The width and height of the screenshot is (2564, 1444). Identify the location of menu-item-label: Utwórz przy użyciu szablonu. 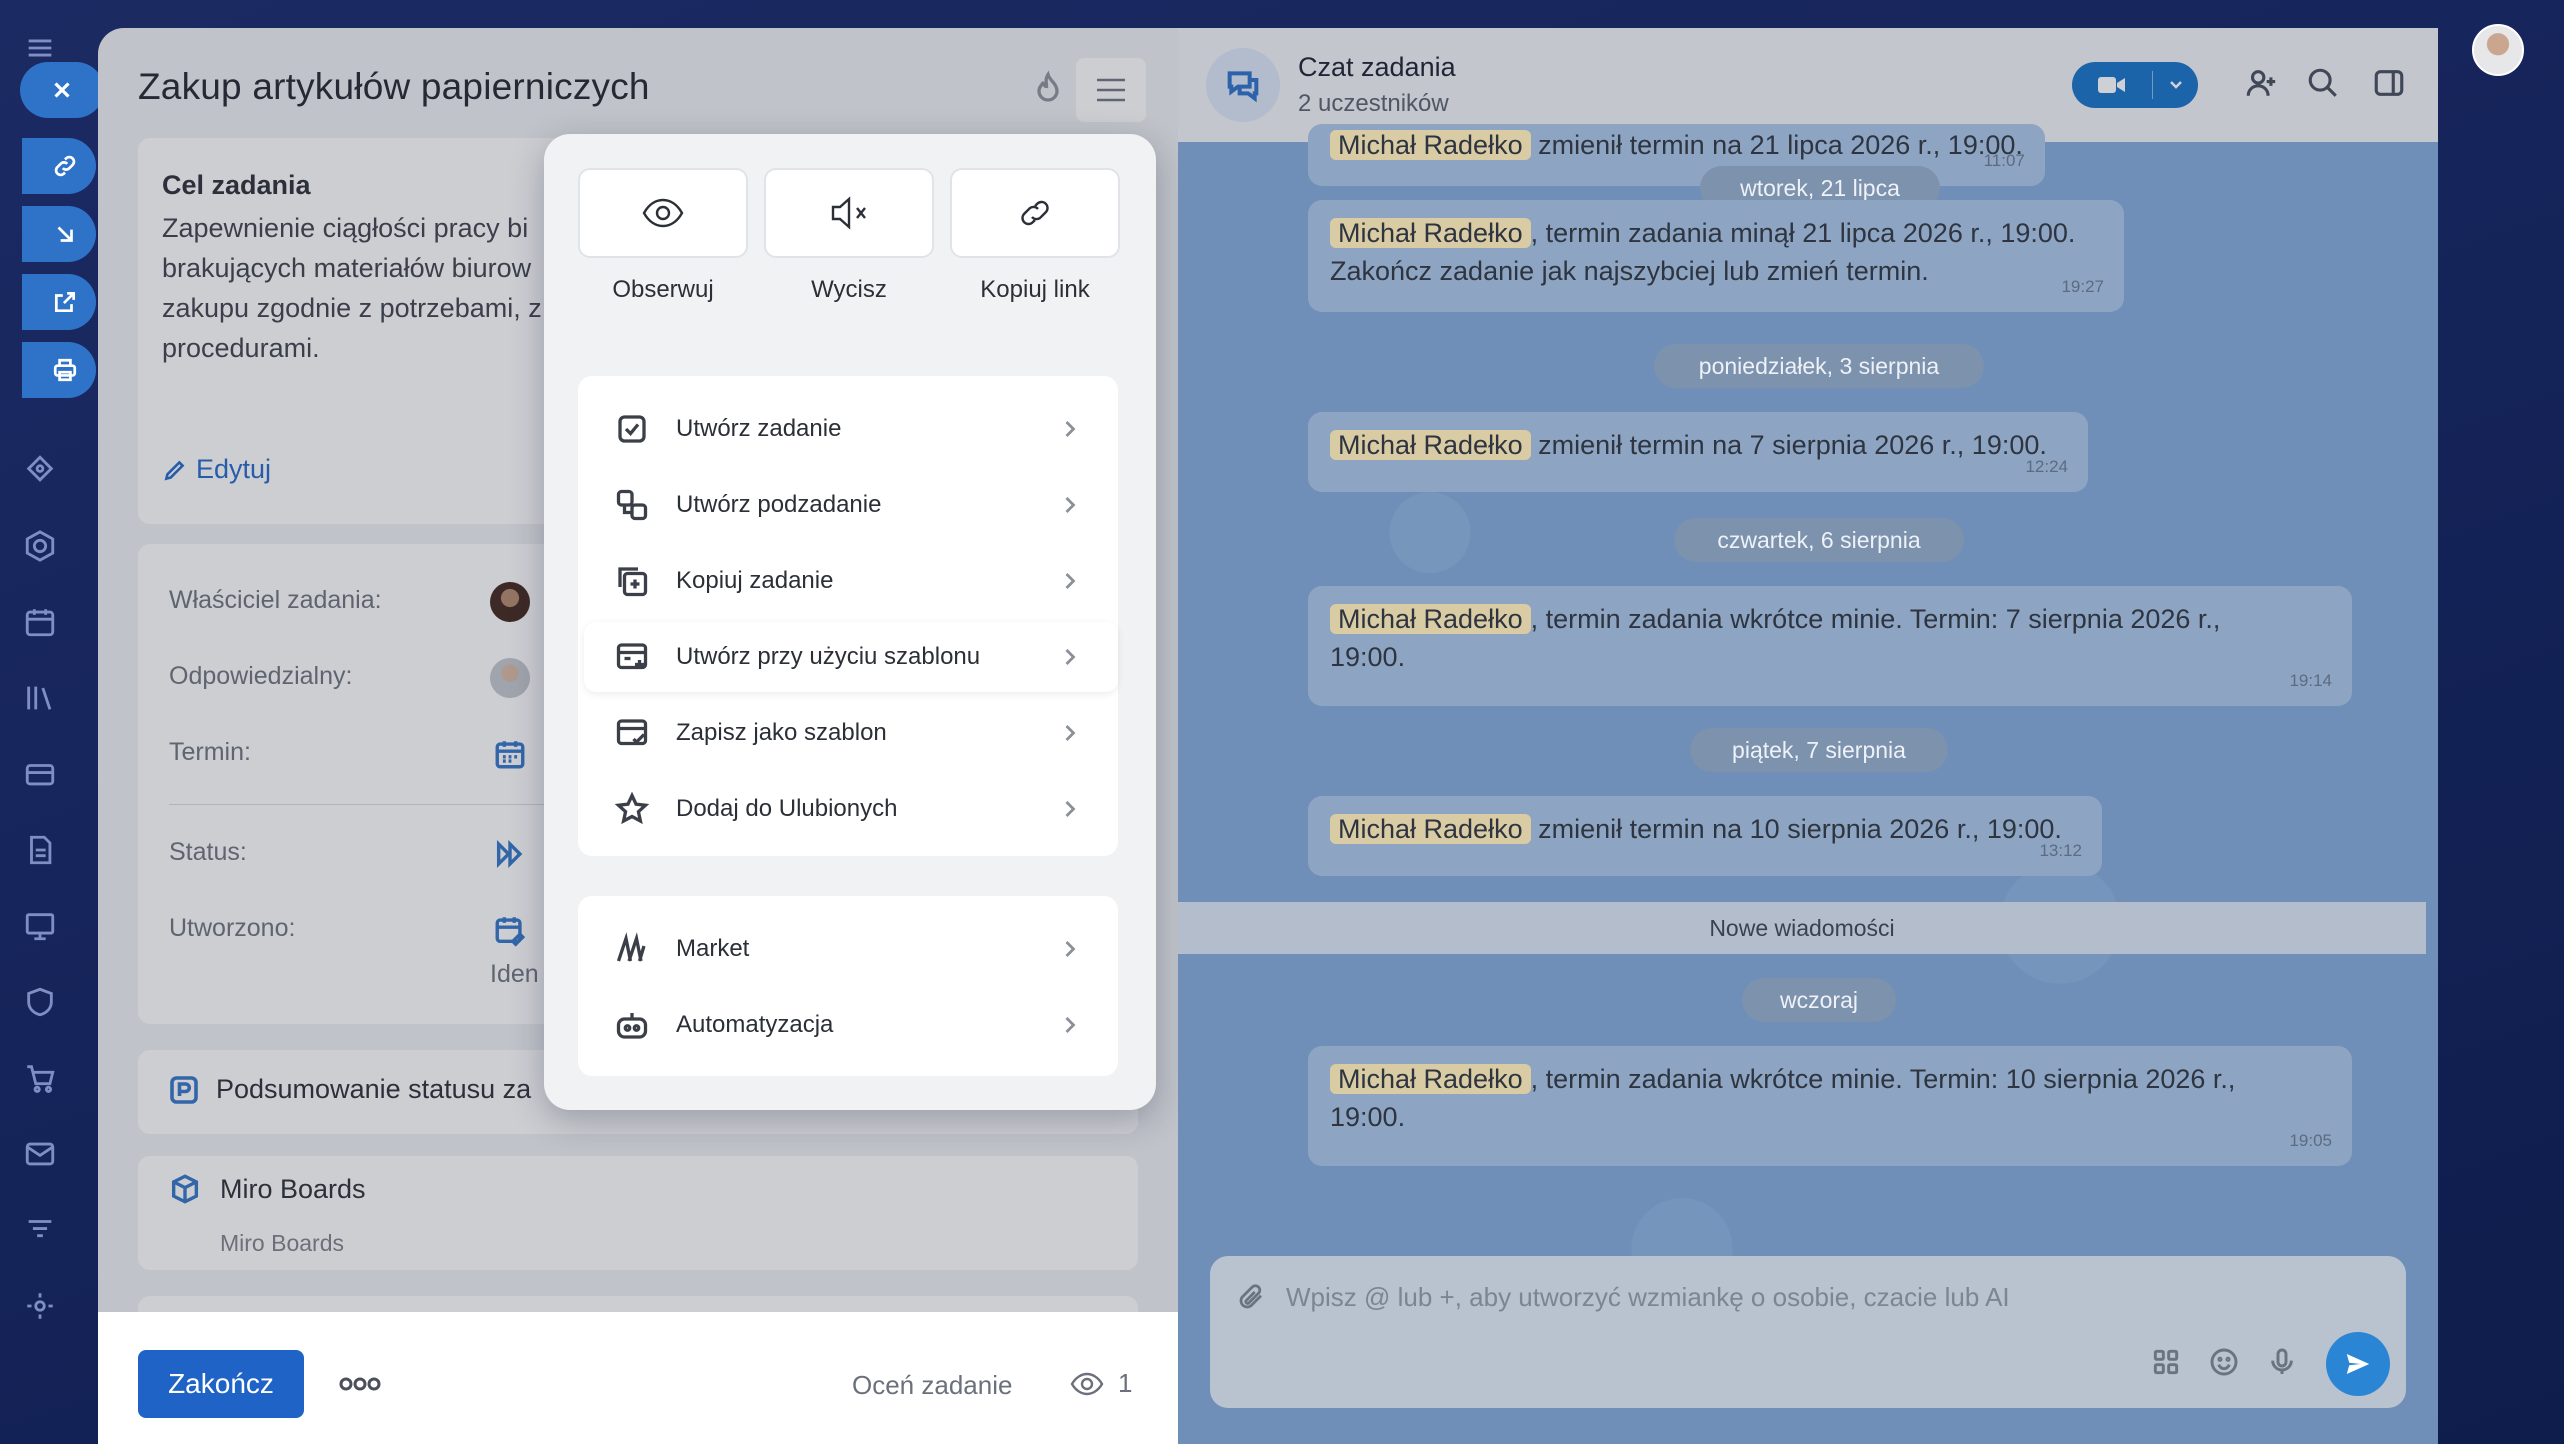
(828, 656).